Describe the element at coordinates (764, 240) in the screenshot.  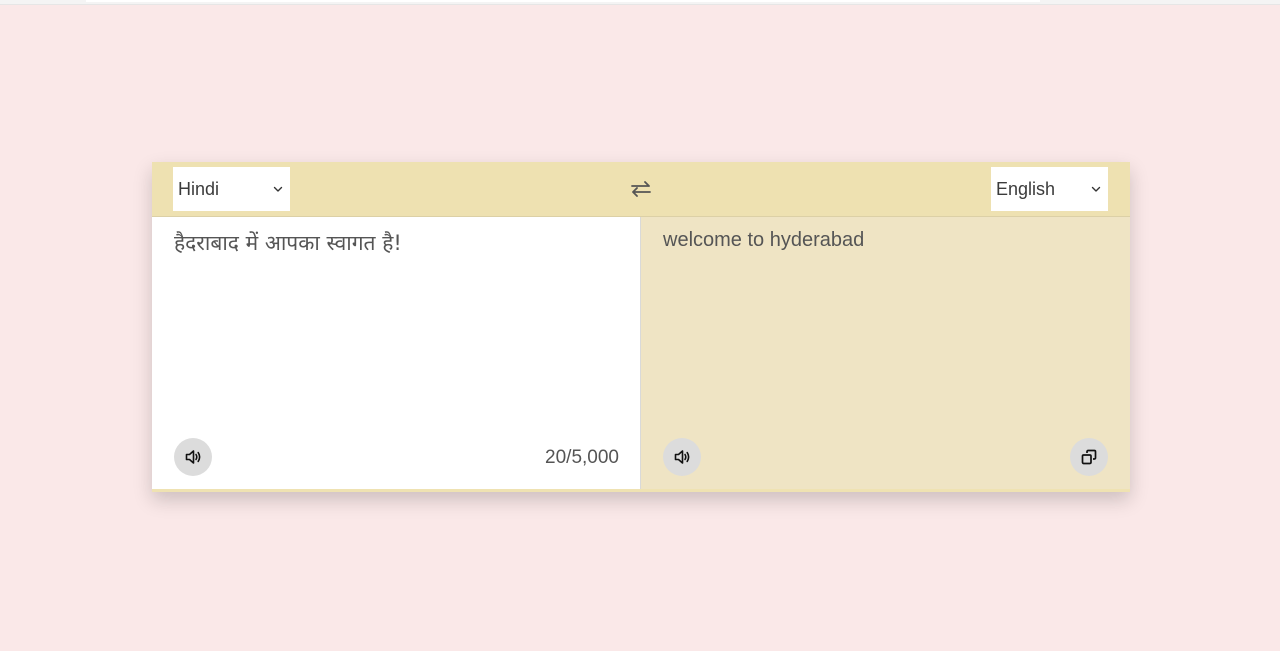
I see `translated-text: welcome to hyderabad` at that location.